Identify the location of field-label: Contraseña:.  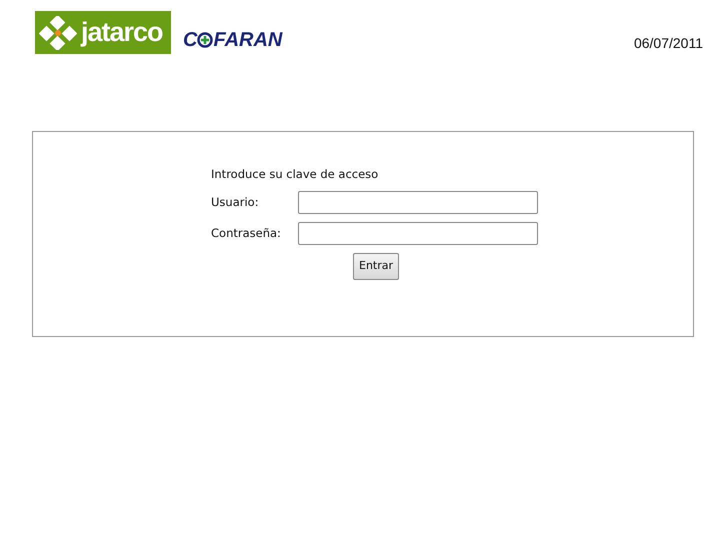
(246, 233).